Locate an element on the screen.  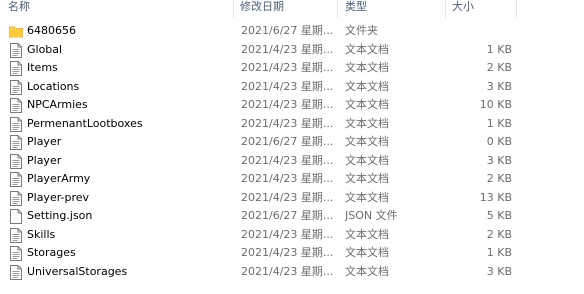
file-size is located at coordinates (476, 31).